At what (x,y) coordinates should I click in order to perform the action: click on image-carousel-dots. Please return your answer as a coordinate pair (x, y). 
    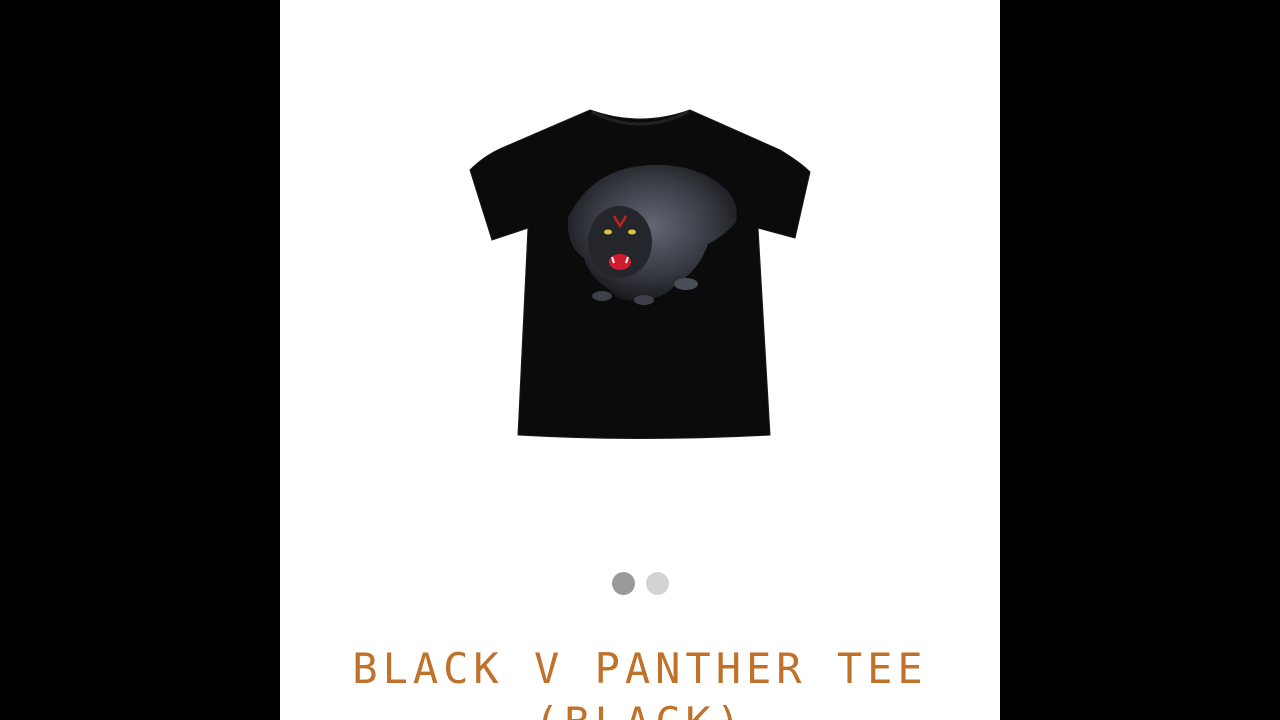
    Looking at the image, I should click on (640, 584).